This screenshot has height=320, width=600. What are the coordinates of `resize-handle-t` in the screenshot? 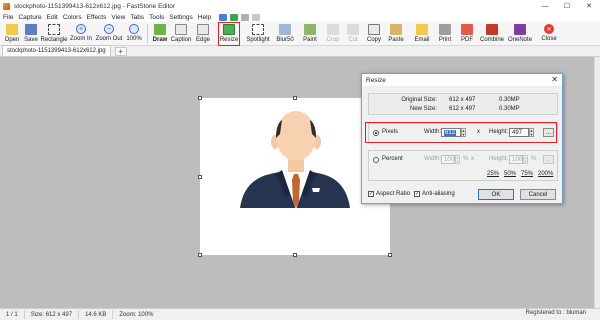 It's located at (295, 98).